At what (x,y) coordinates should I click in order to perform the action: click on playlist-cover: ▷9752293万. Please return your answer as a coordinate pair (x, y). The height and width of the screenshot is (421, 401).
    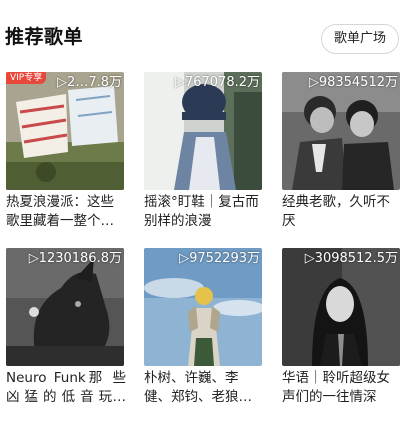
    Looking at the image, I should click on (203, 307).